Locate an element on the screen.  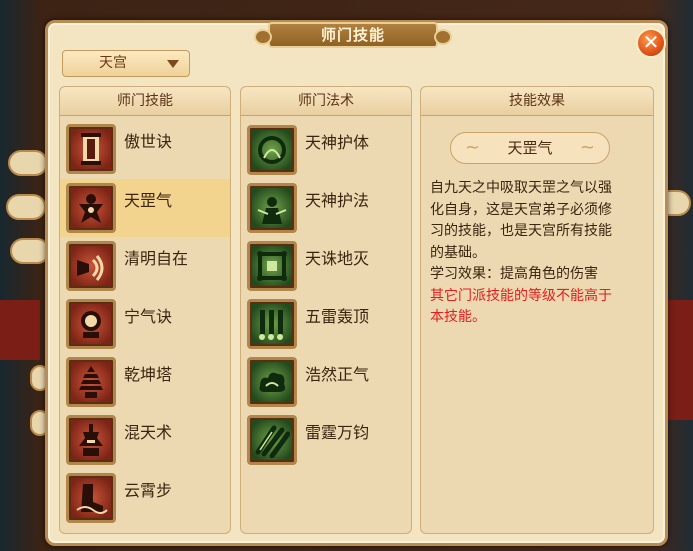
spell-row: 天神护法 is located at coordinates (326, 208).